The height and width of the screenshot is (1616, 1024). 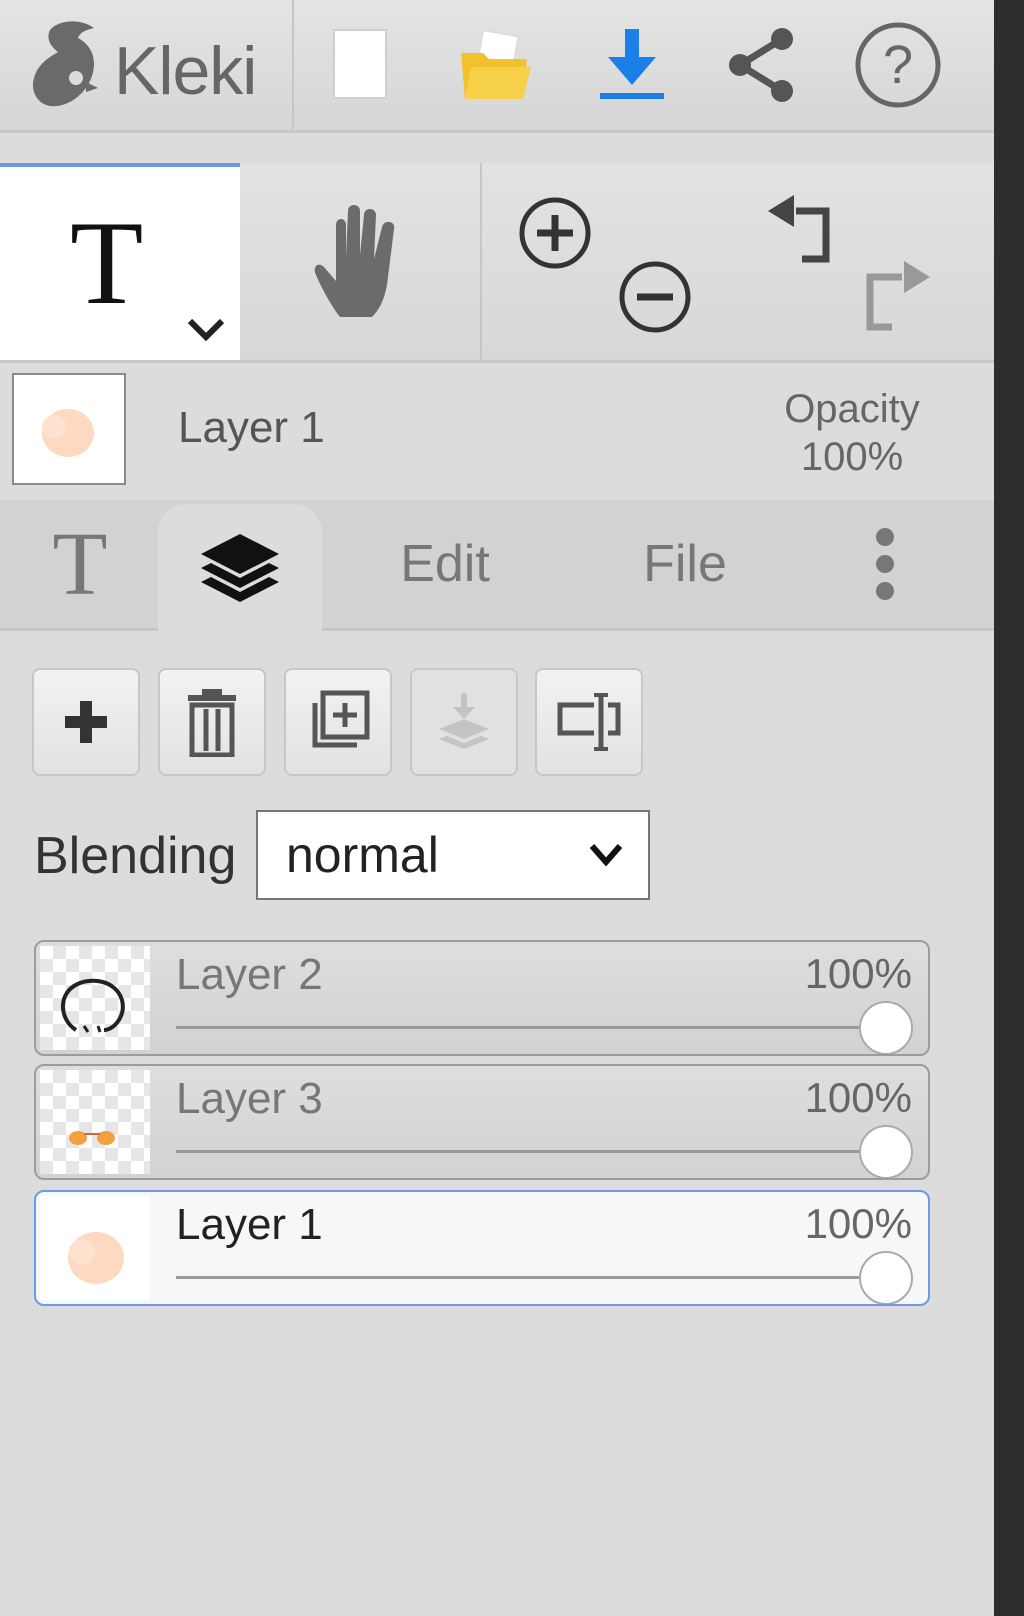 I want to click on rename-layer-icon, so click(x=589, y=722).